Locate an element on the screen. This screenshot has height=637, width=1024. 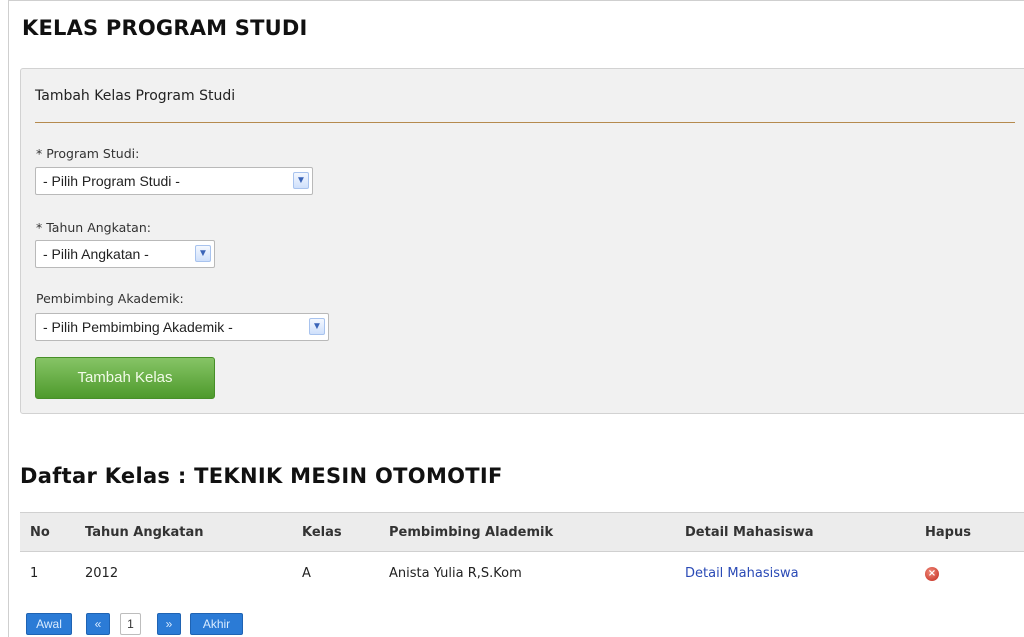
col-detail-mahasiswa: Detail Mahasiswa is located at coordinates (805, 532).